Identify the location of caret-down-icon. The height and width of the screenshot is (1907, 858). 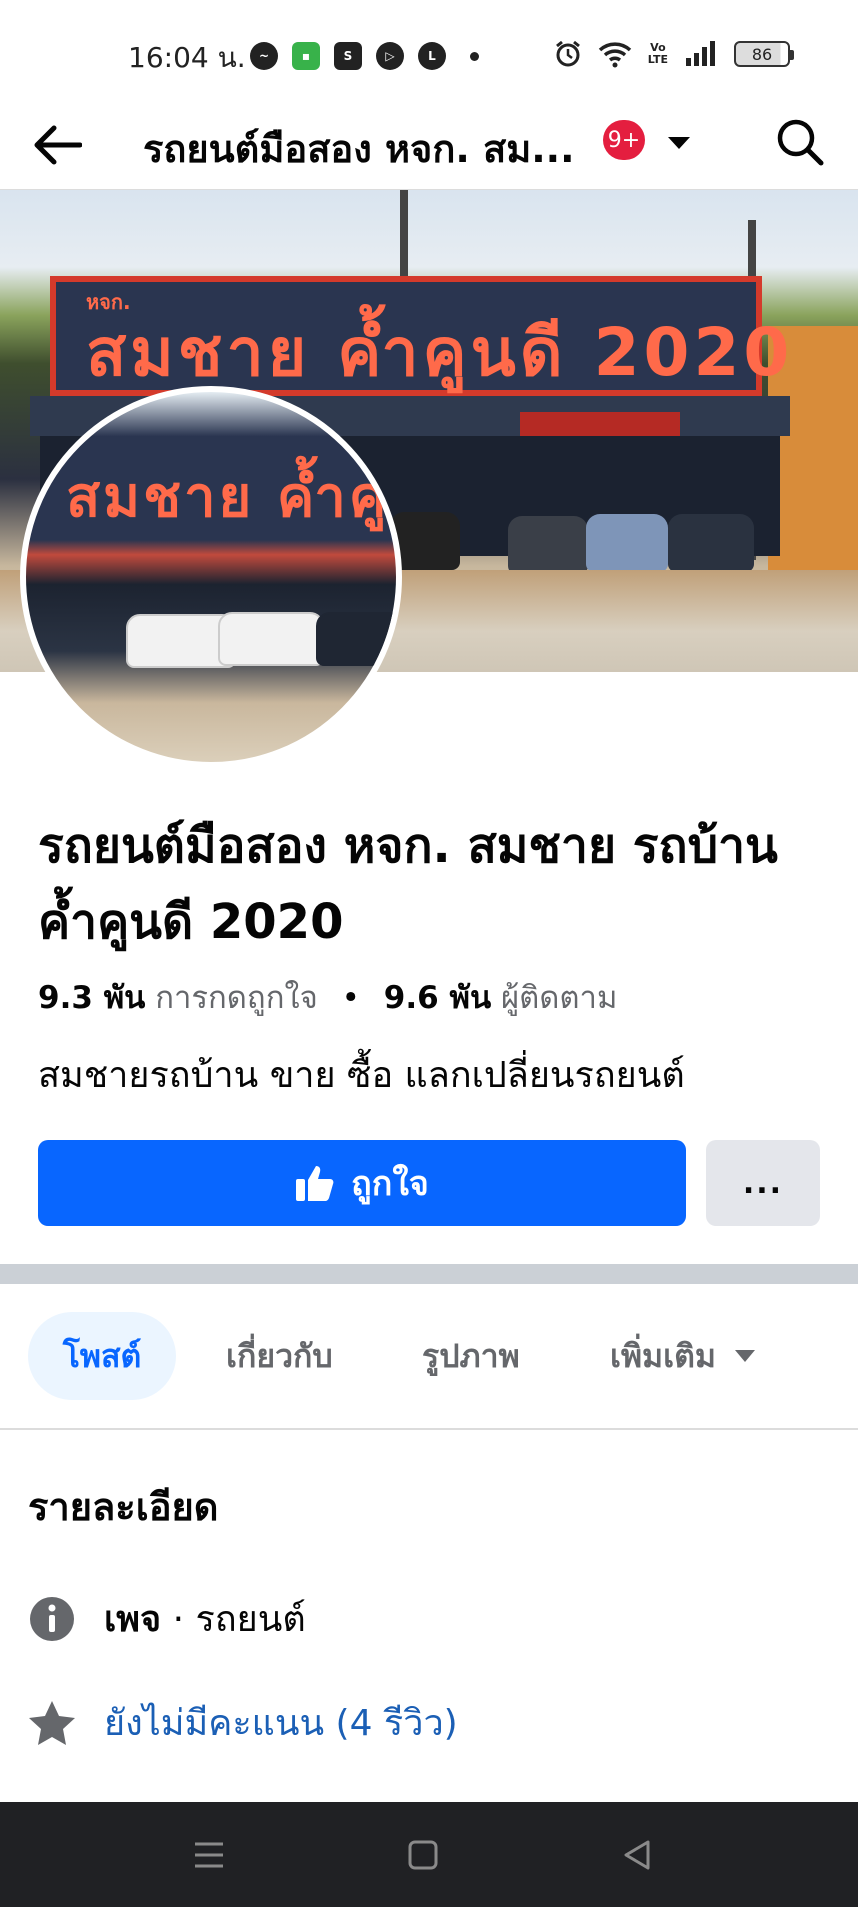
(679, 143).